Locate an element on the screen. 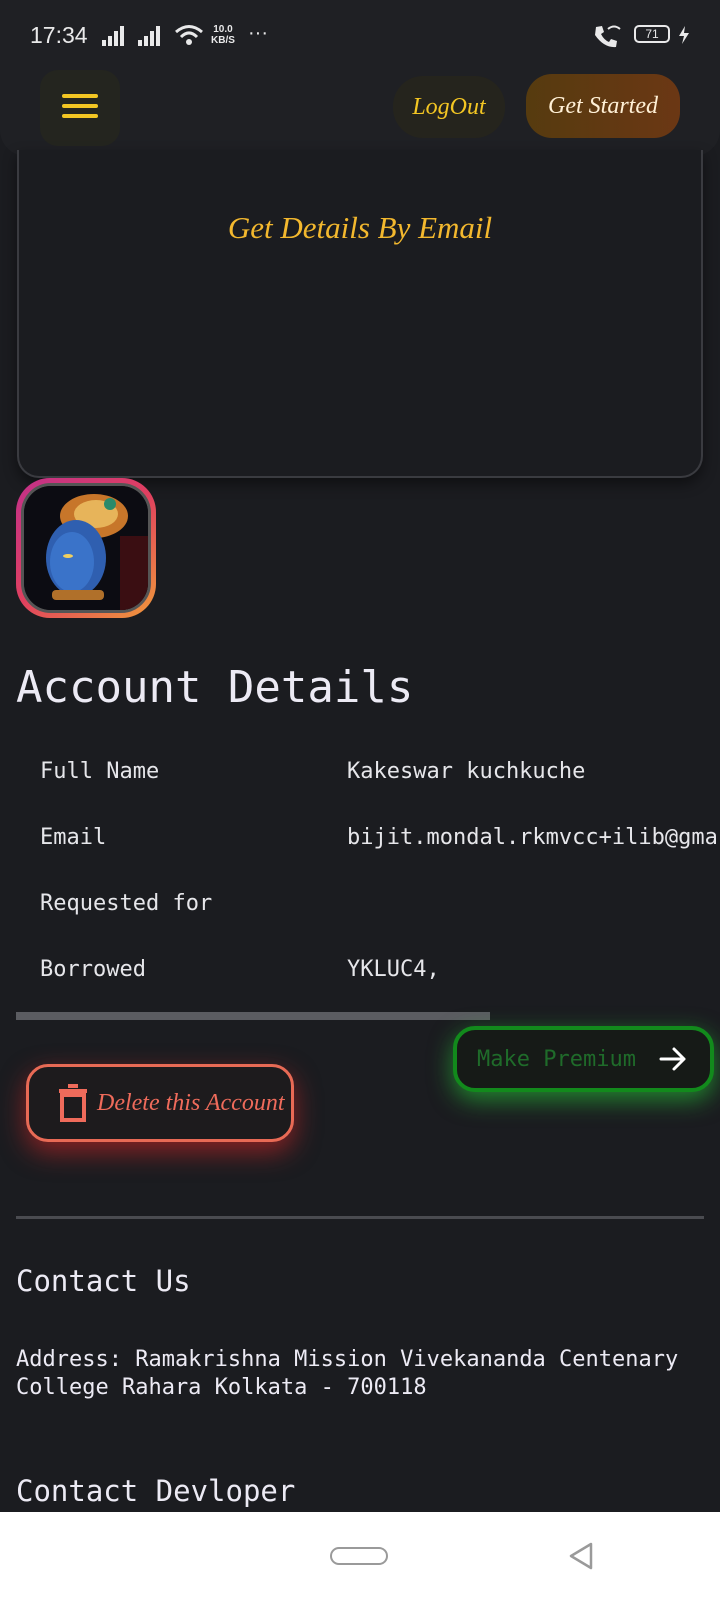 The image size is (720, 1600). wifi-icon is located at coordinates (189, 35).